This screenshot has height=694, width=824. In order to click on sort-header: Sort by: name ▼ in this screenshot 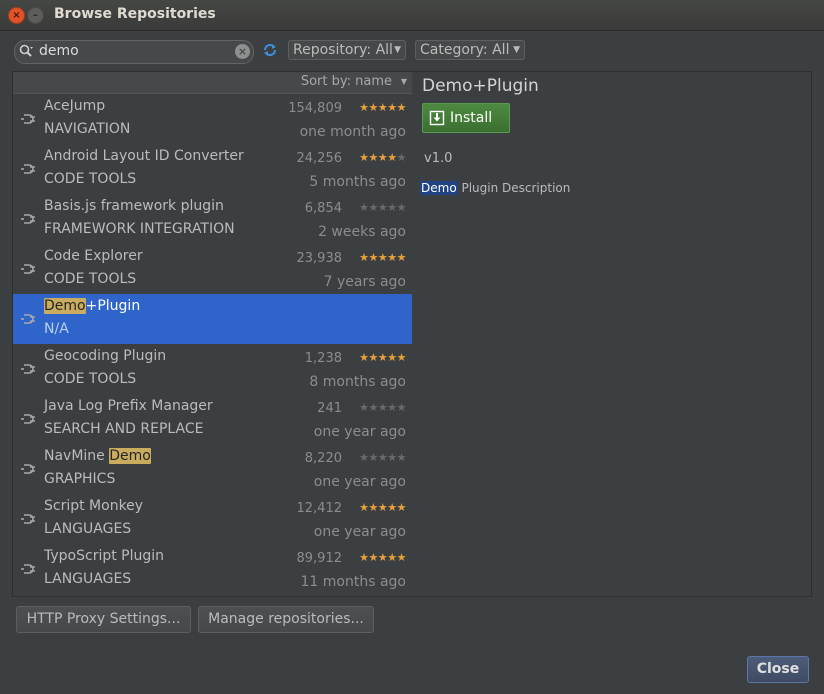, I will do `click(212, 83)`.